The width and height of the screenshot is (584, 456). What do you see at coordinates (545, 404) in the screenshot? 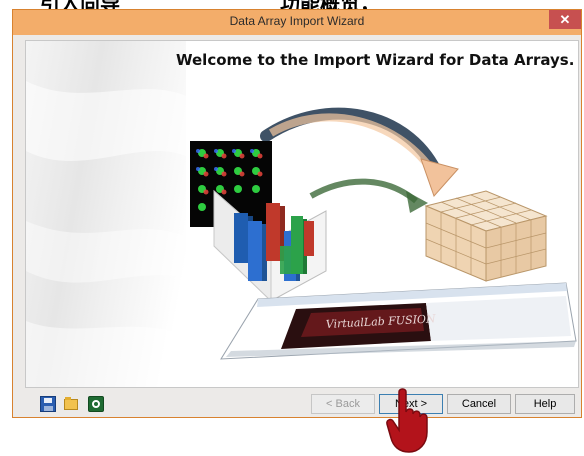
I see `help-button: Help` at bounding box center [545, 404].